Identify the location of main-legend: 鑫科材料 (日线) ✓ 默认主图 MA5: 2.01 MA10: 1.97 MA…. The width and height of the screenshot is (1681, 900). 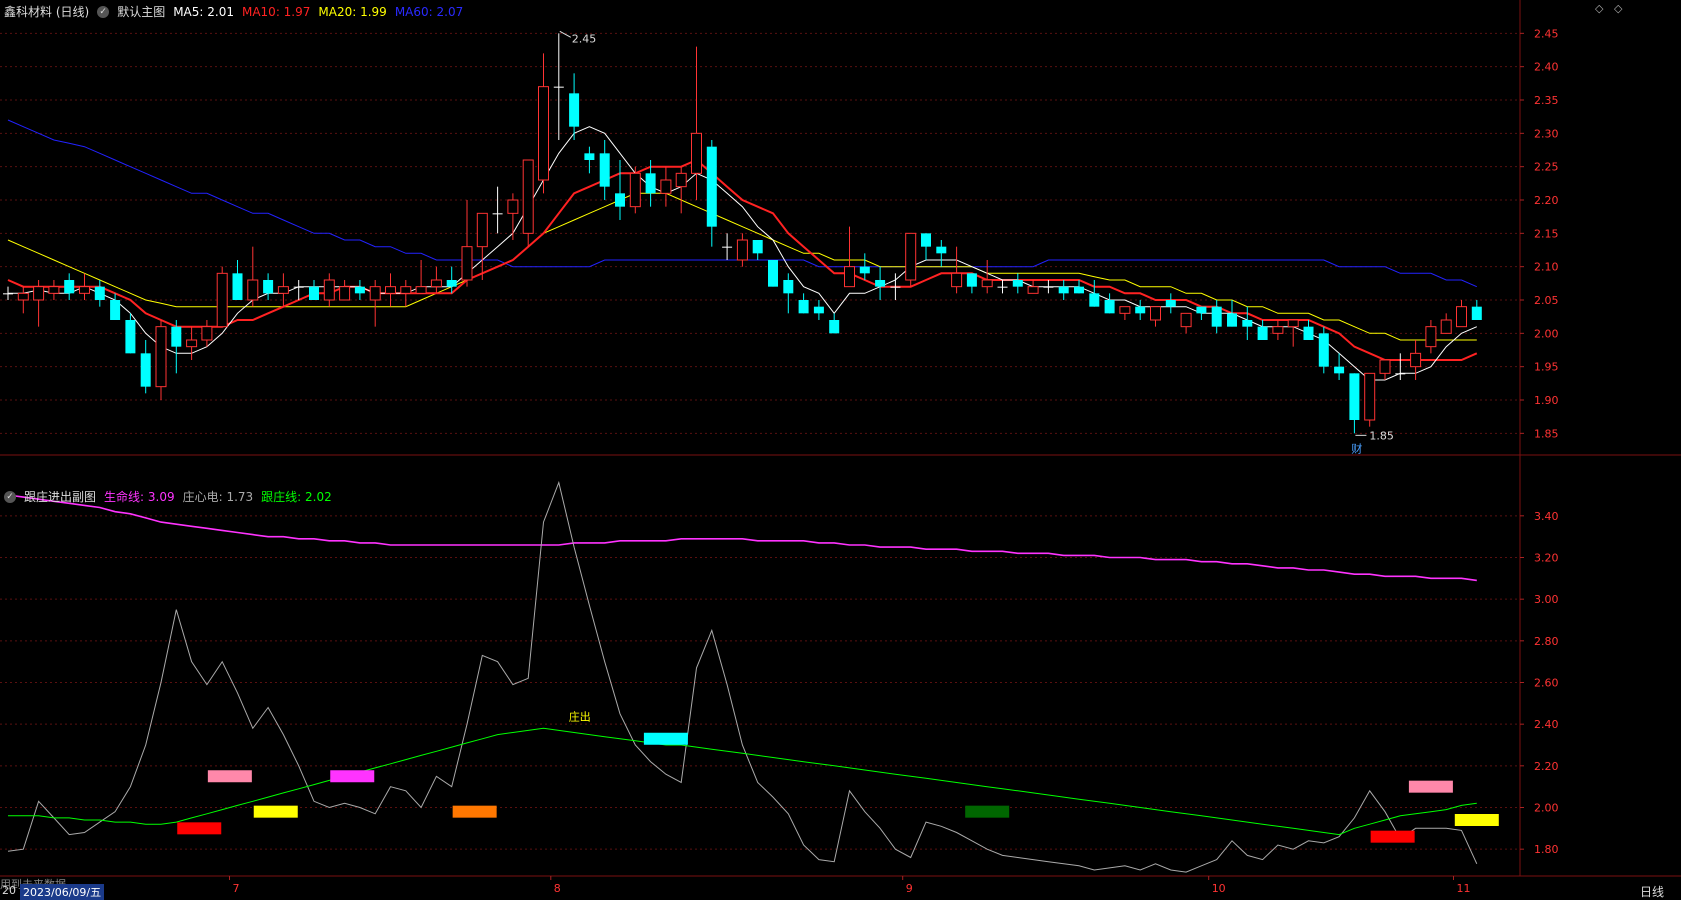
(233, 11).